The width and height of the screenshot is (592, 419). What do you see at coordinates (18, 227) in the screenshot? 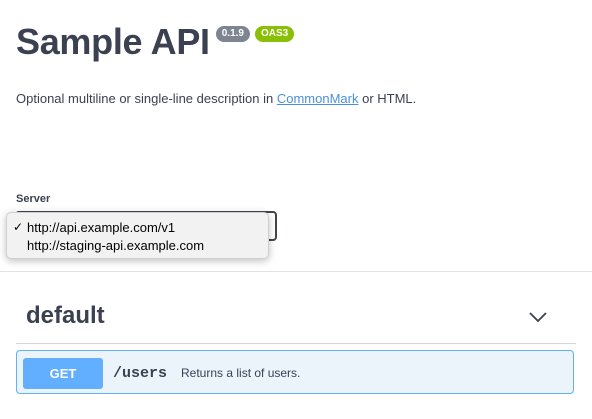
I see `checkmark-icon: ✓` at bounding box center [18, 227].